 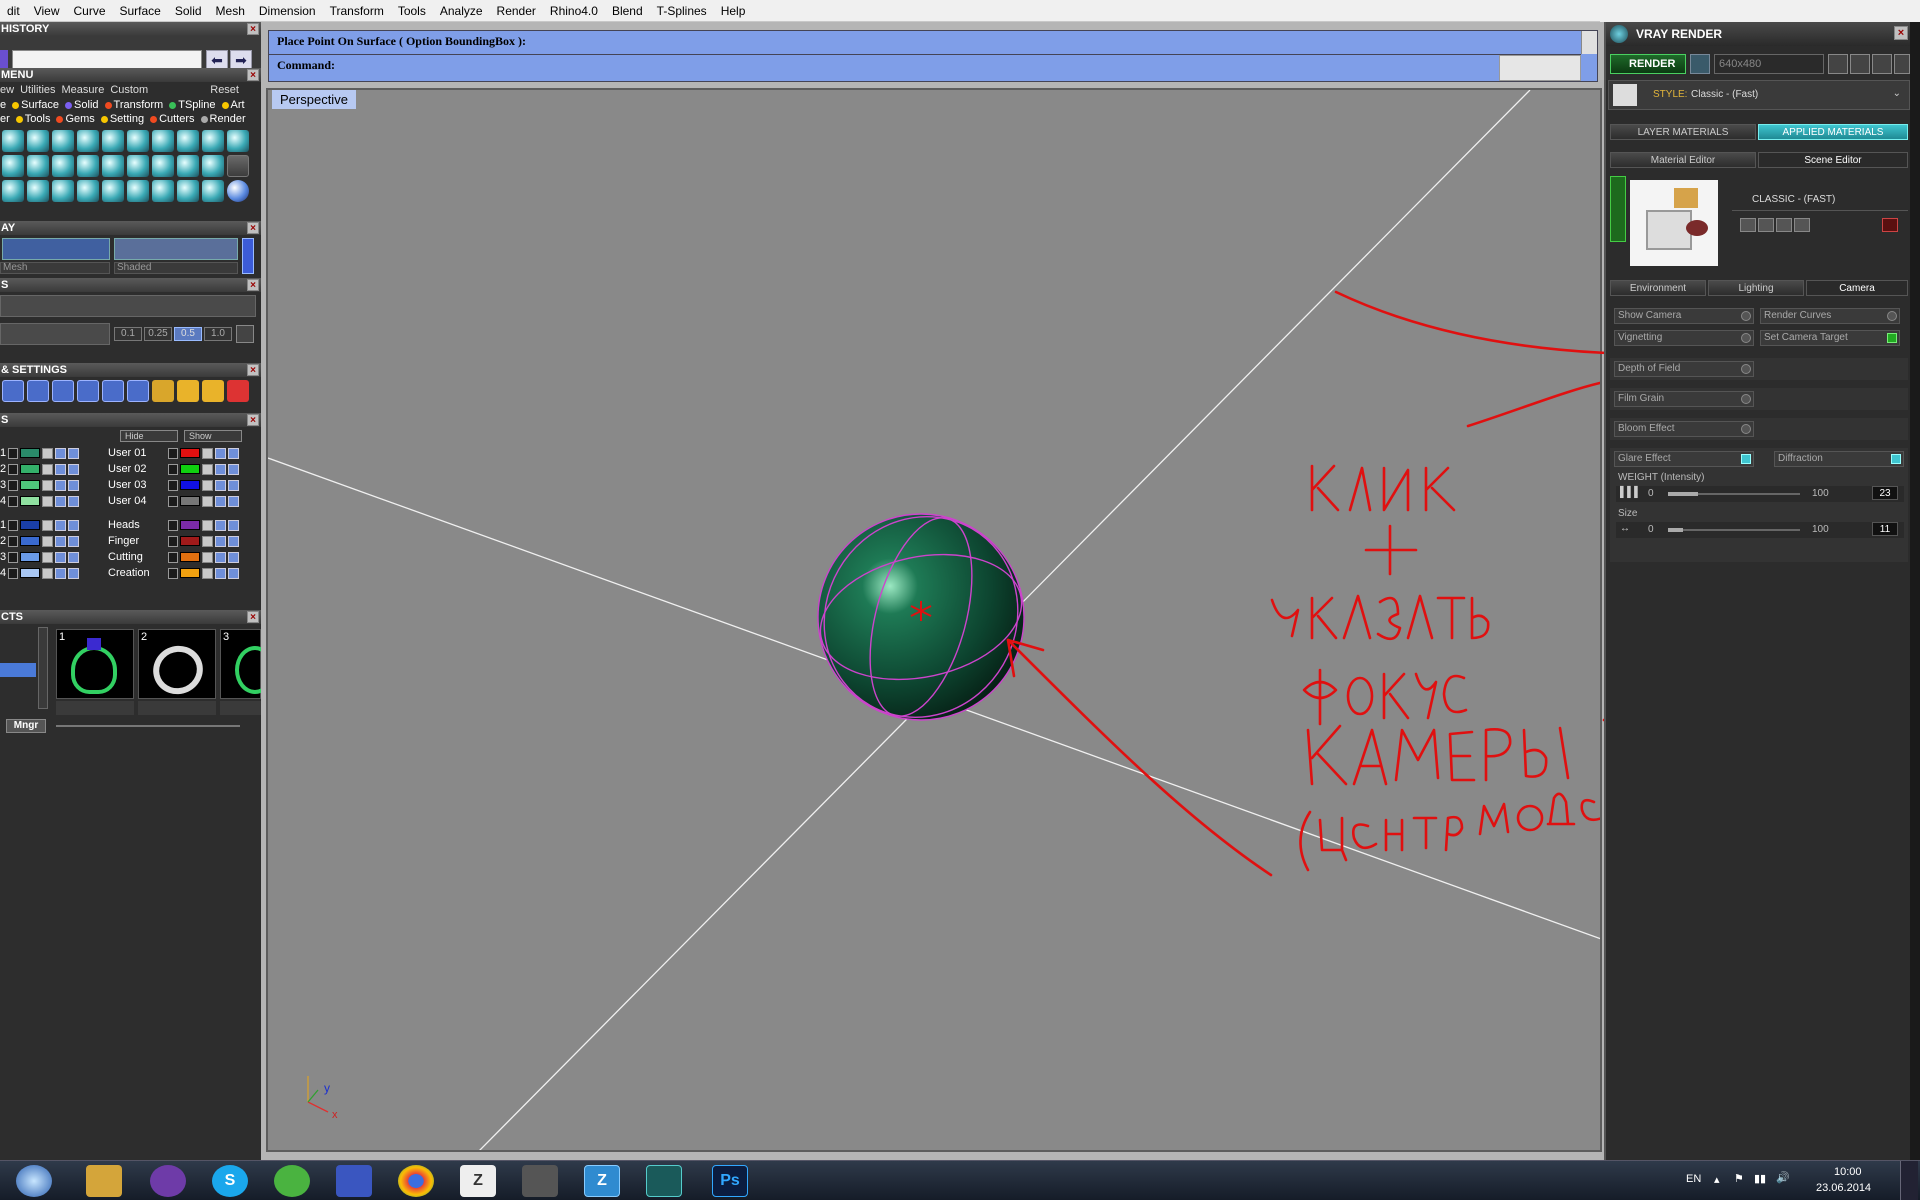 What do you see at coordinates (230, 11) in the screenshot?
I see `menu-mesh: Mesh` at bounding box center [230, 11].